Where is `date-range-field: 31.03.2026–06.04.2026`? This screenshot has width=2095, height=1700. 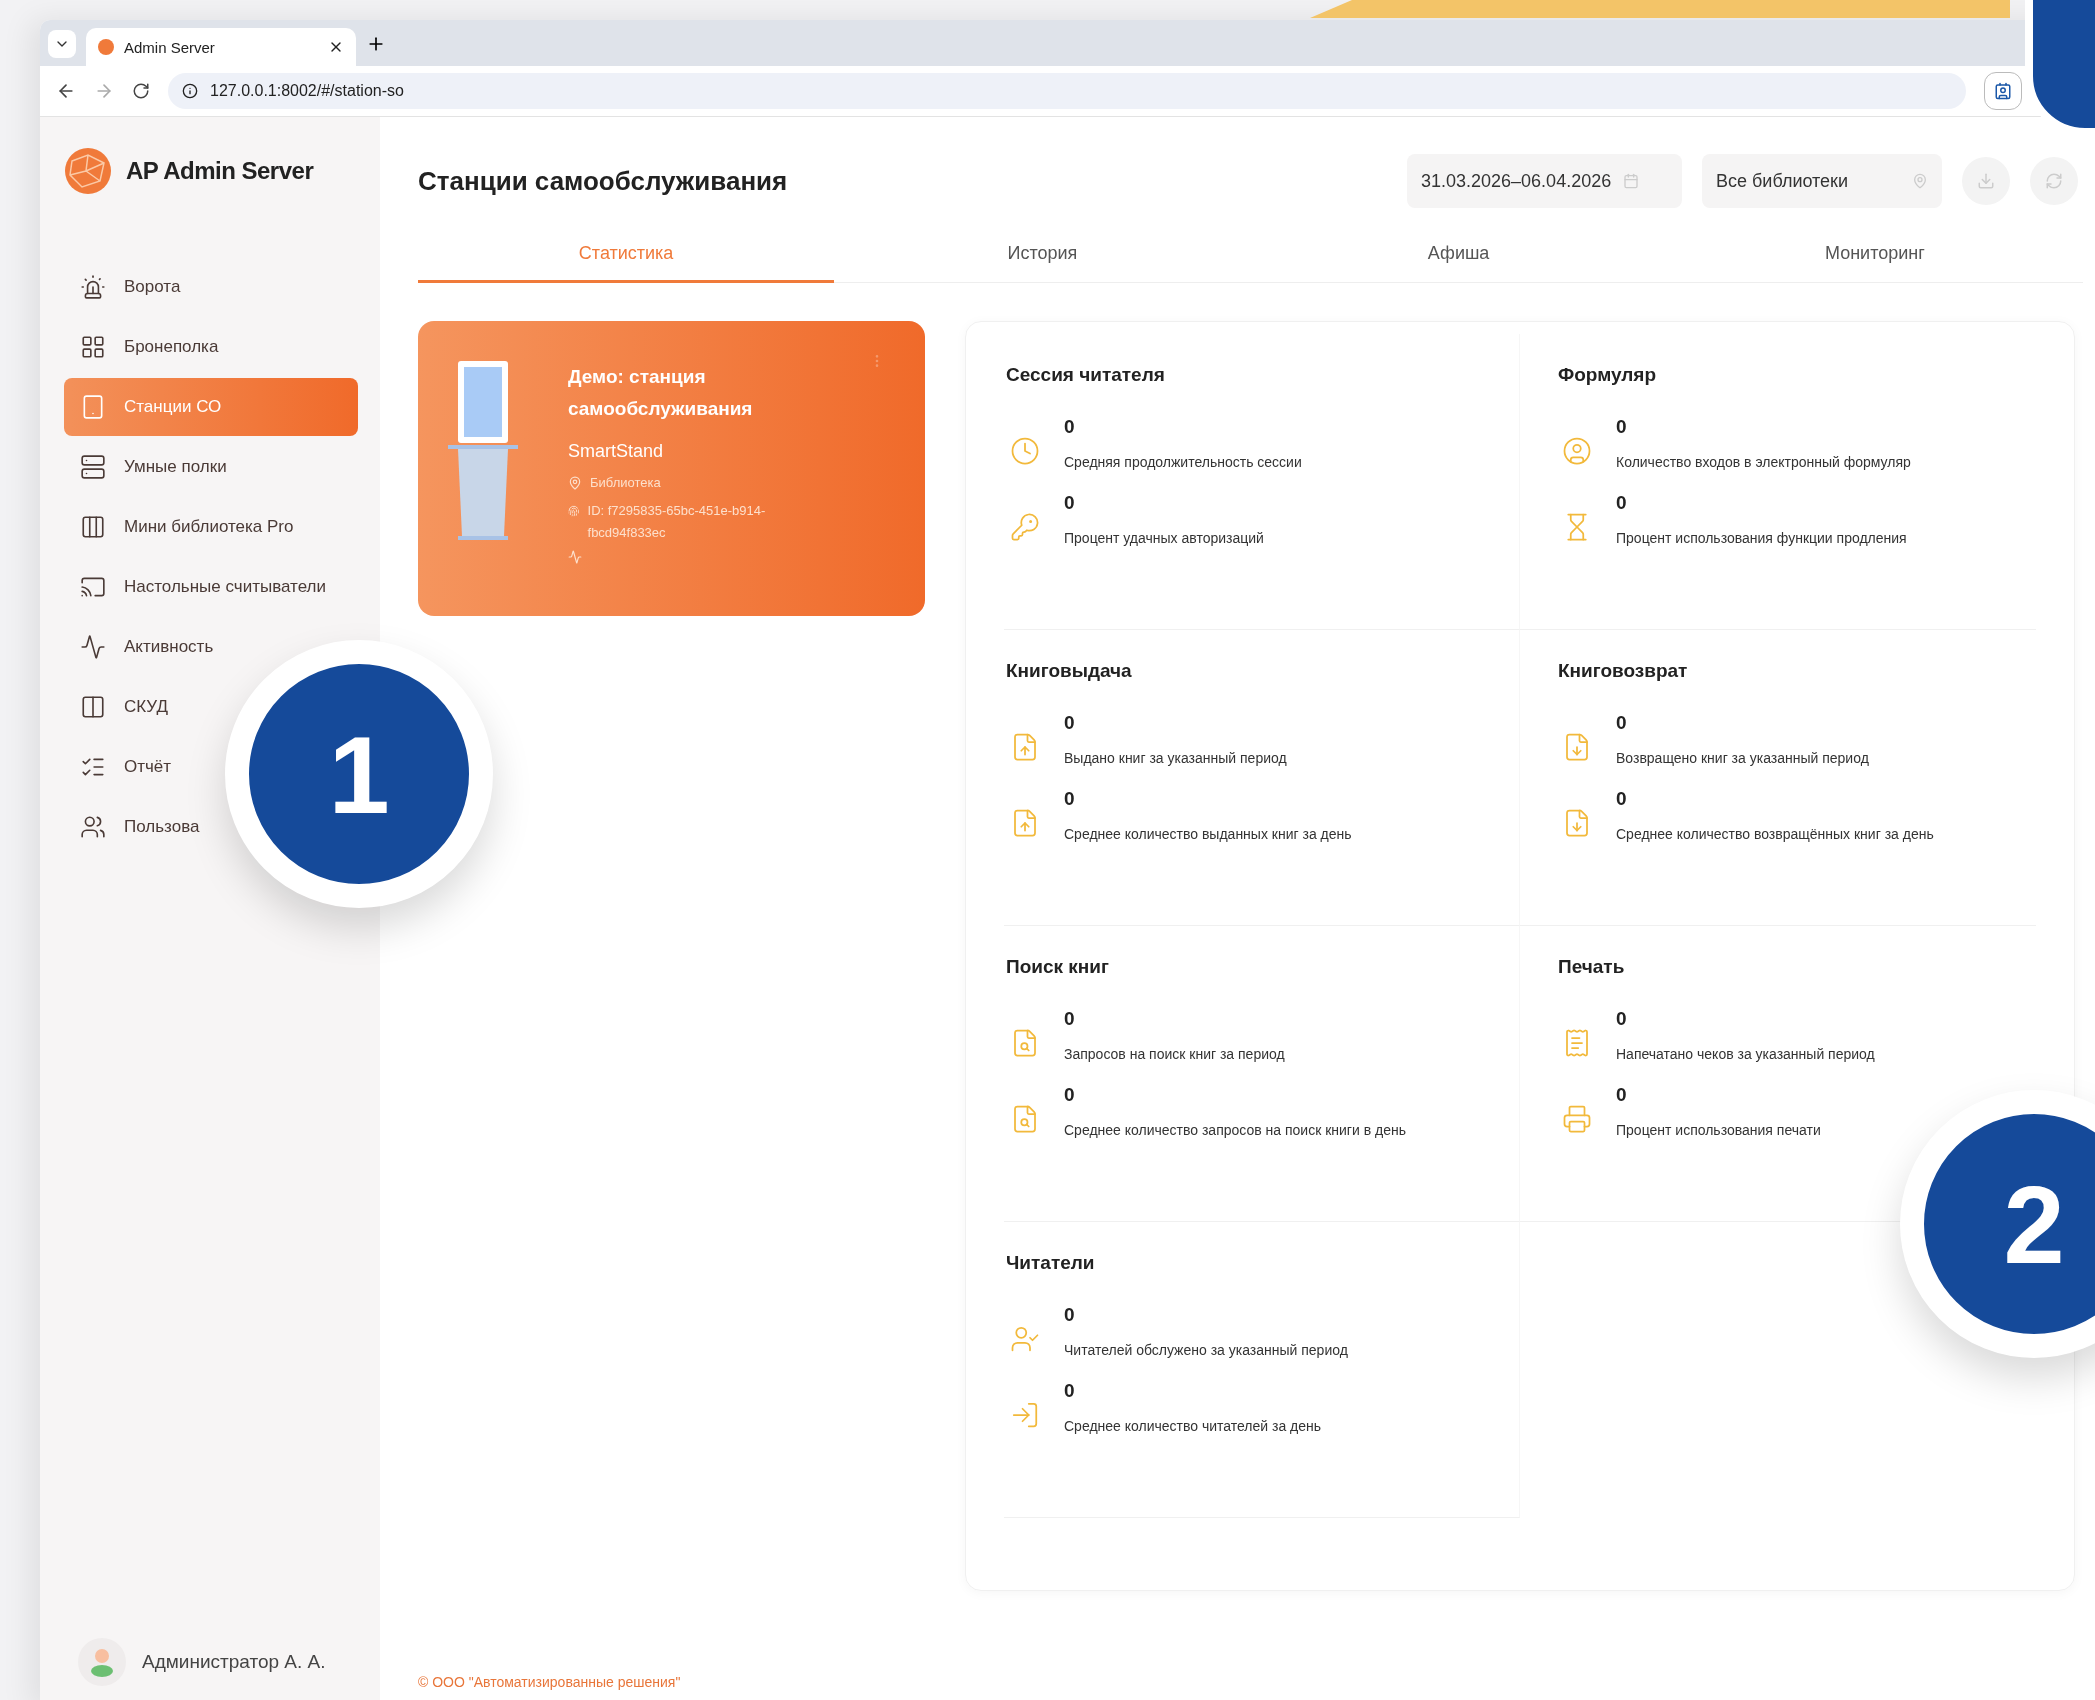 date-range-field: 31.03.2026–06.04.2026 is located at coordinates (1544, 181).